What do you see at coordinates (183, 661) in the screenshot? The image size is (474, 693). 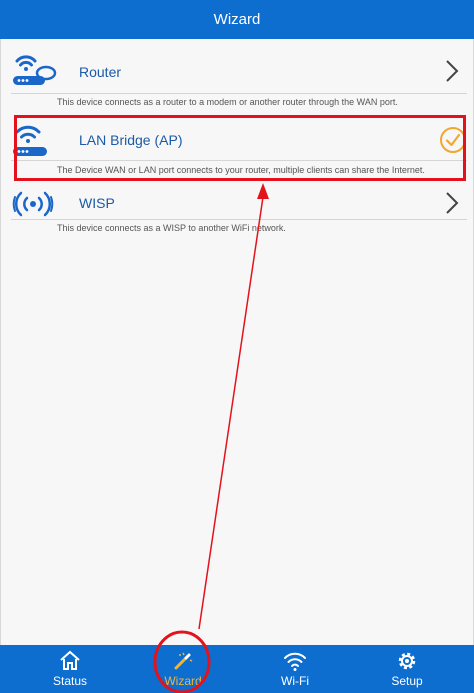 I see `magic-wand-icon` at bounding box center [183, 661].